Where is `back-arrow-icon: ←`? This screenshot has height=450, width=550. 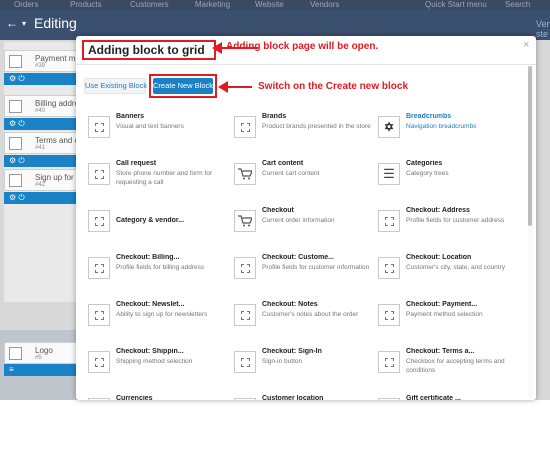 back-arrow-icon: ← is located at coordinates (12, 23).